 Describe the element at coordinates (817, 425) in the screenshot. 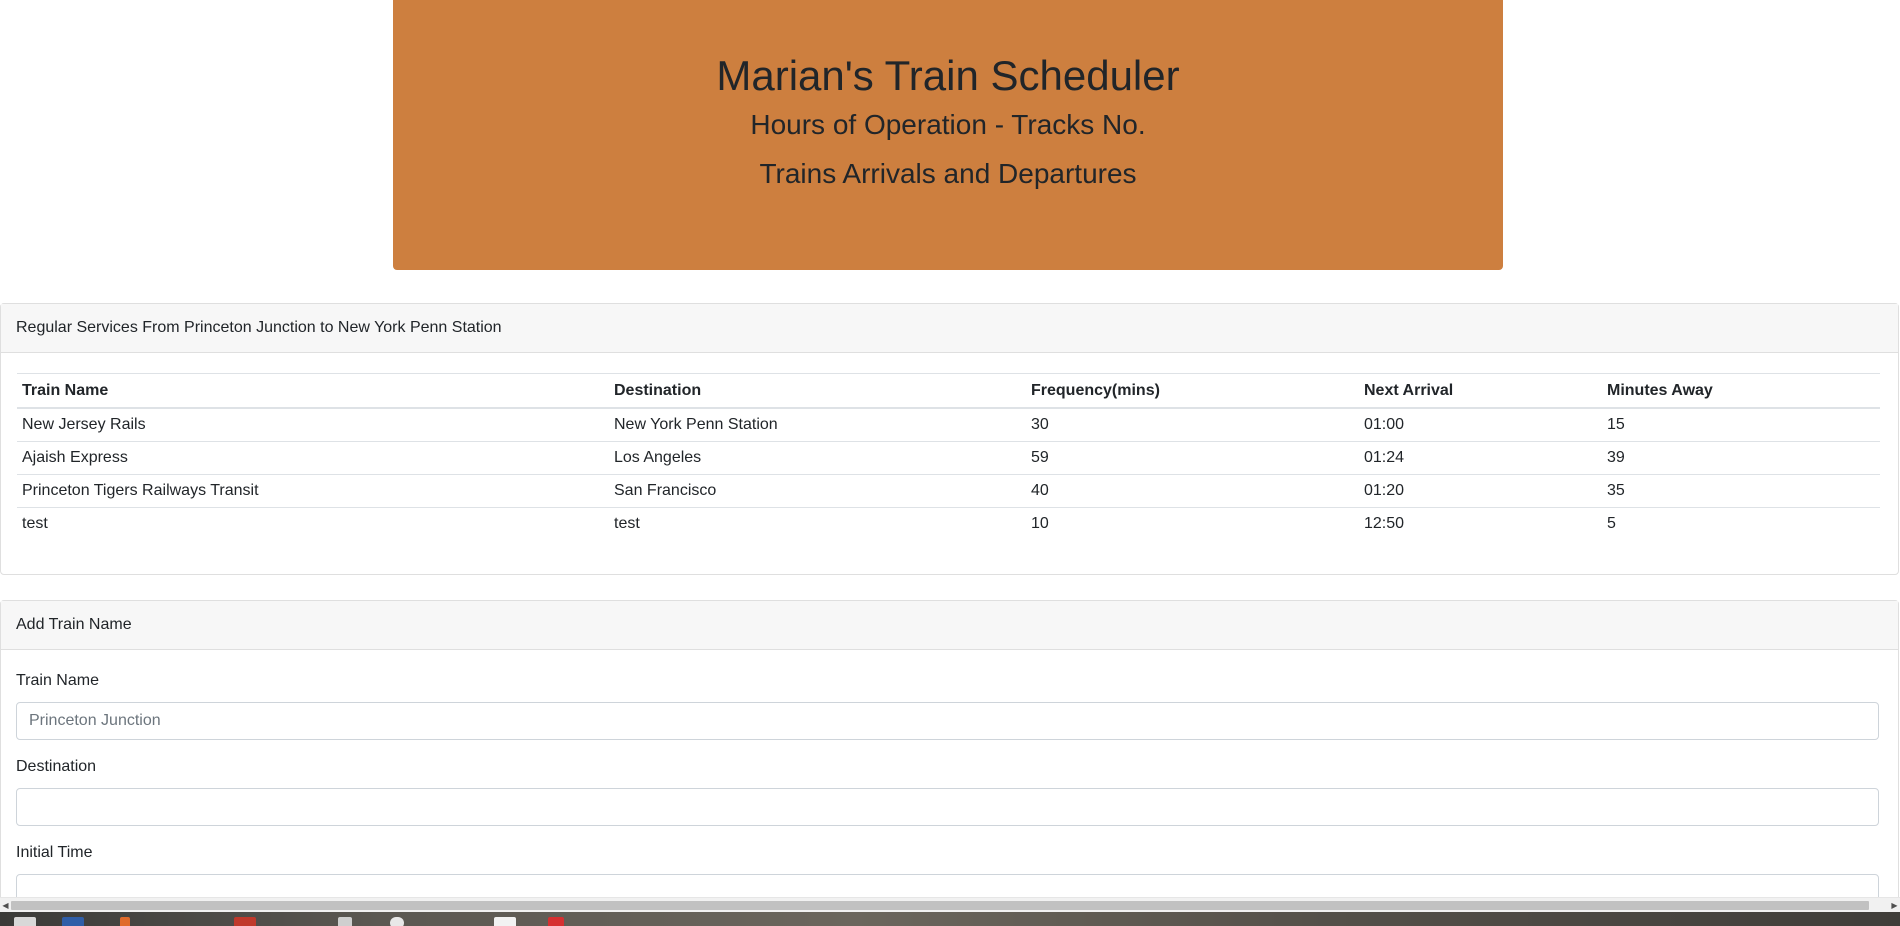

I see `cell-destination: New York Penn Station` at that location.